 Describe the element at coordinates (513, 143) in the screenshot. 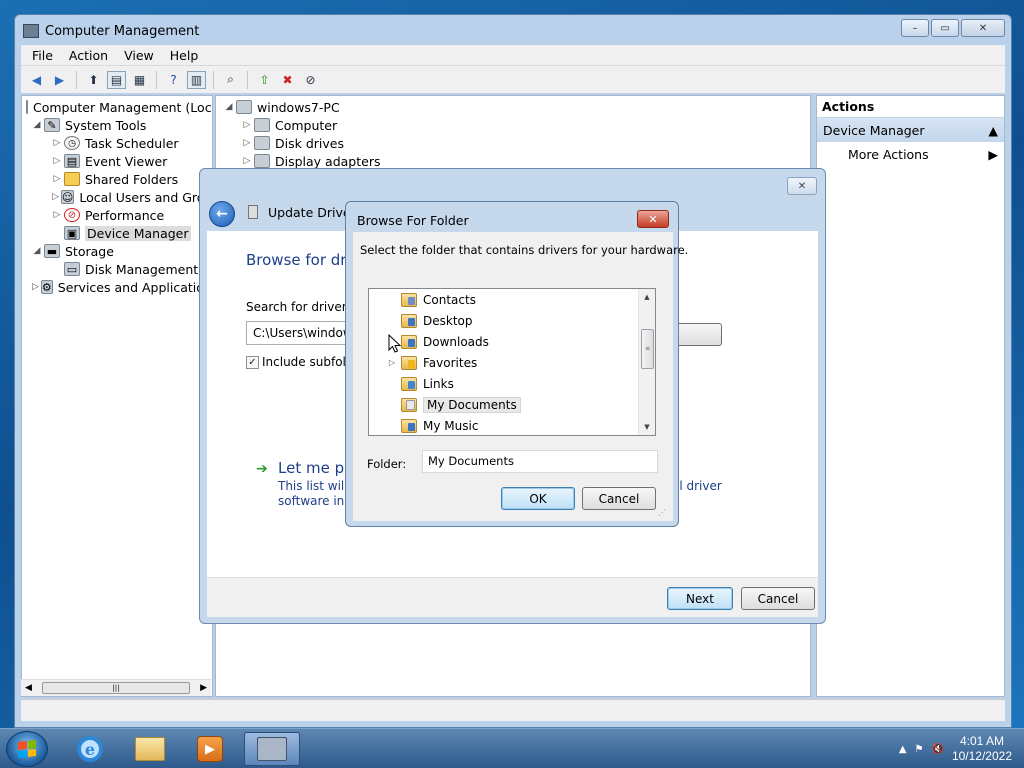

I see `device-category-disk-drives: ▷ Disk drives` at that location.